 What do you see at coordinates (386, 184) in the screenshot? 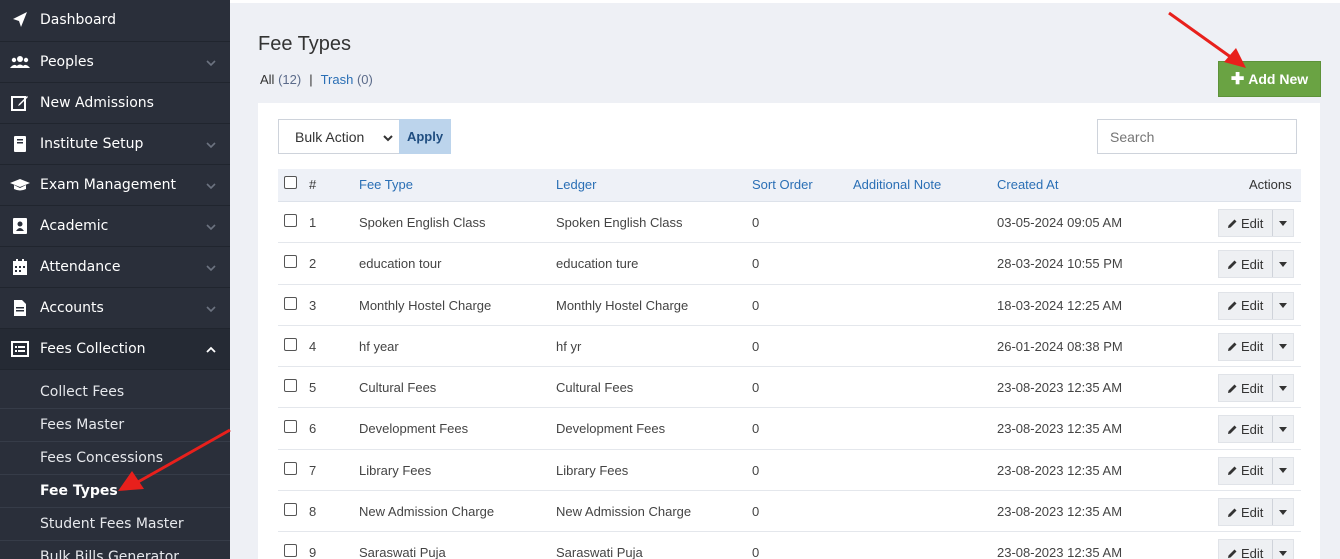
I see `col-fee-type: Fee Type` at bounding box center [386, 184].